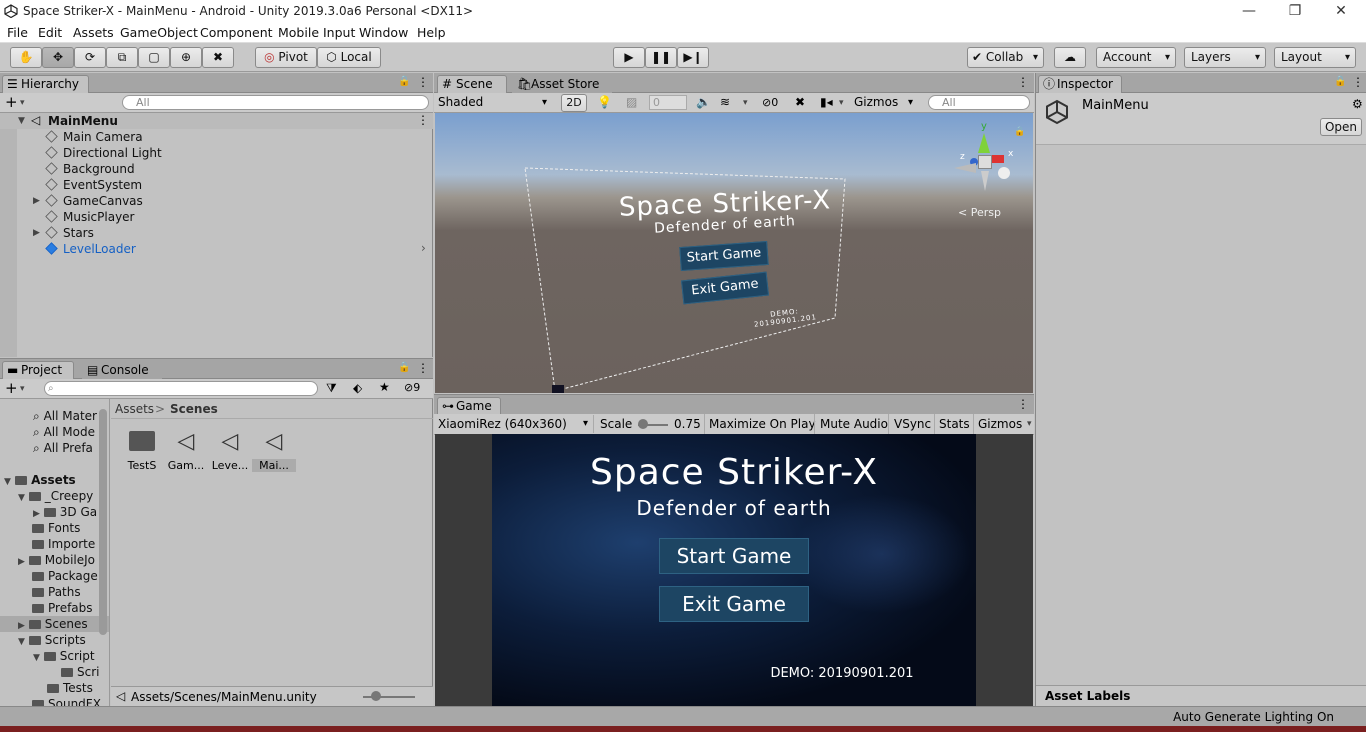 The height and width of the screenshot is (732, 1366). Describe the element at coordinates (885, 103) in the screenshot. I see `gizmos-dropdown: Gizmos` at that location.